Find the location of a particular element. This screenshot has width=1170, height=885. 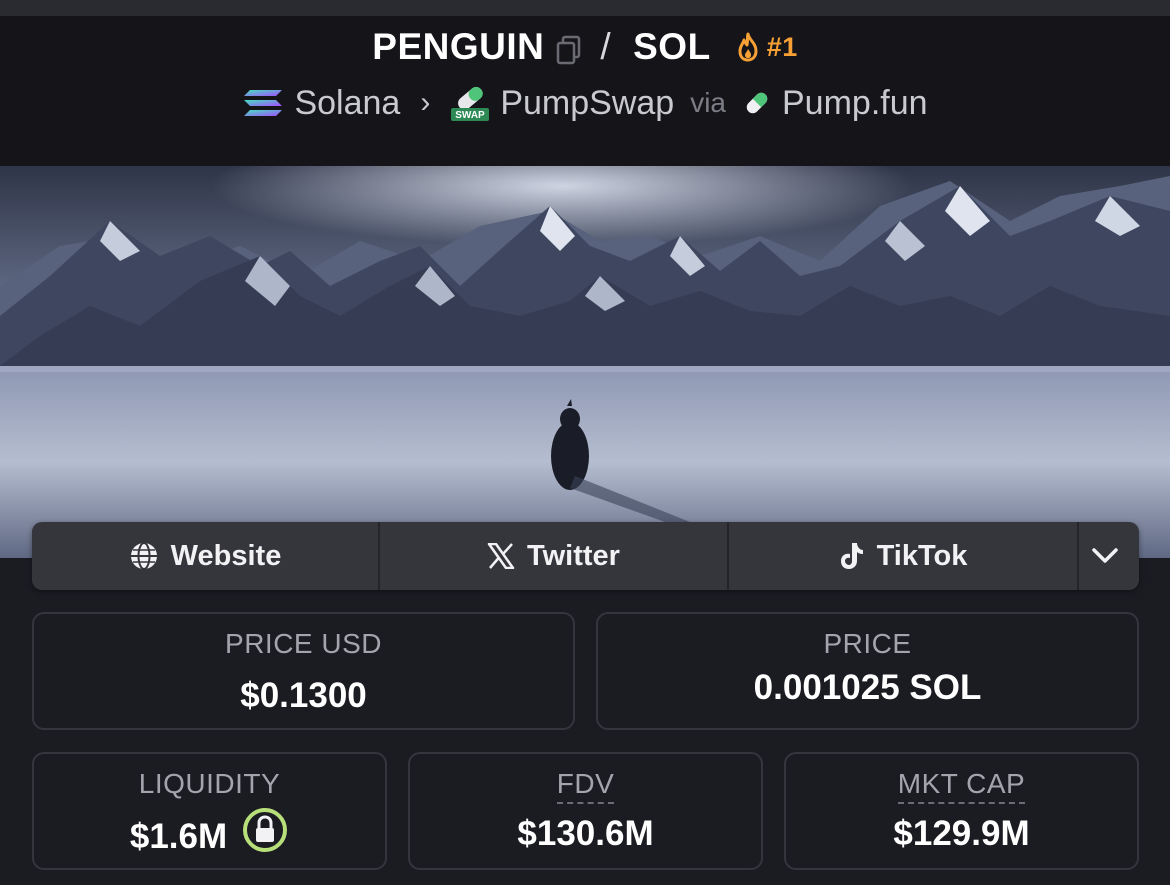

rank-text: #1 is located at coordinates (782, 46).